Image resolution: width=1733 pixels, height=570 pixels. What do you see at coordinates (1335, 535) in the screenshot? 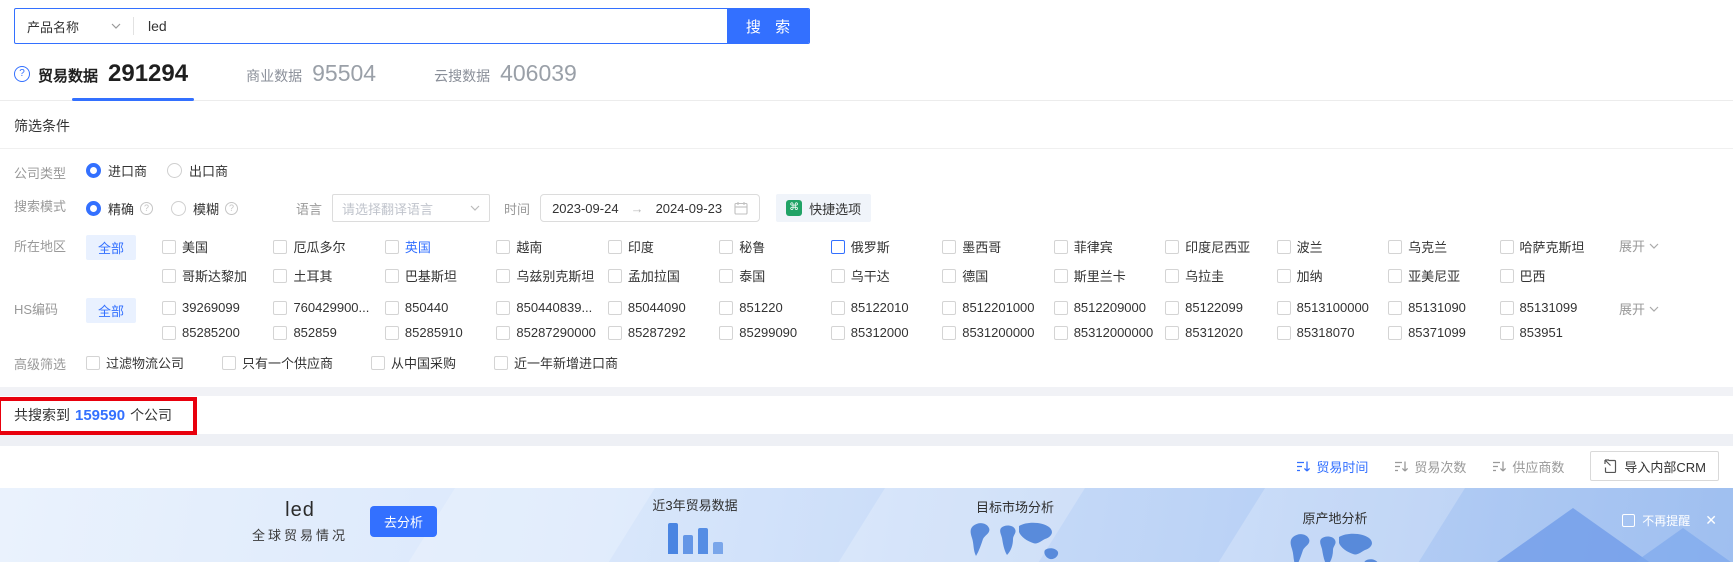
I see `card-origin-analysis: 原产地分析` at bounding box center [1335, 535].